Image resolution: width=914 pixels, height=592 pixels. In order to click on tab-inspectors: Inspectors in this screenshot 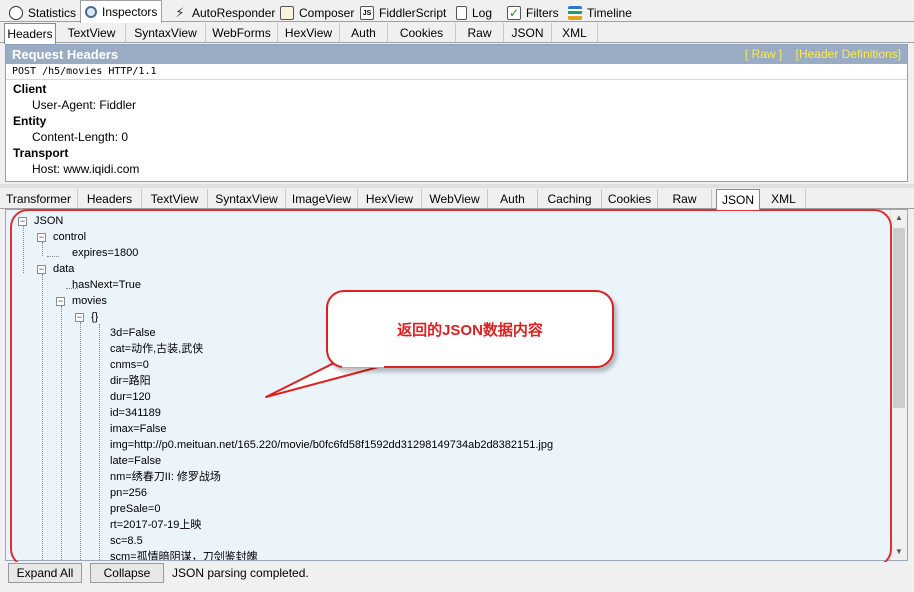, I will do `click(121, 11)`.